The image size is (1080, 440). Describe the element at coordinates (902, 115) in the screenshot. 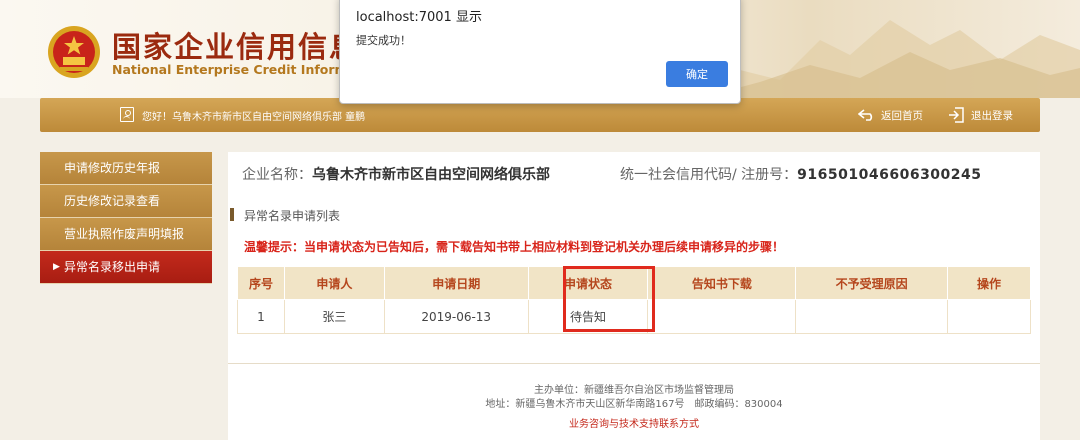

I see `home-link-label: 返回首页` at that location.